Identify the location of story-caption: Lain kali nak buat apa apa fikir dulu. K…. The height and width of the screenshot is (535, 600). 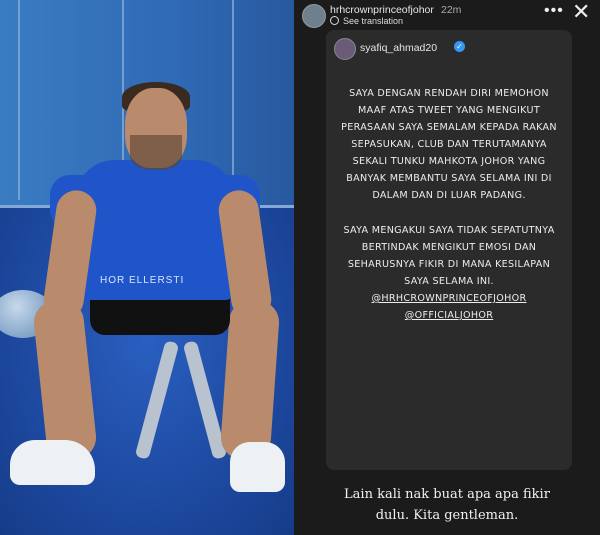
(447, 505).